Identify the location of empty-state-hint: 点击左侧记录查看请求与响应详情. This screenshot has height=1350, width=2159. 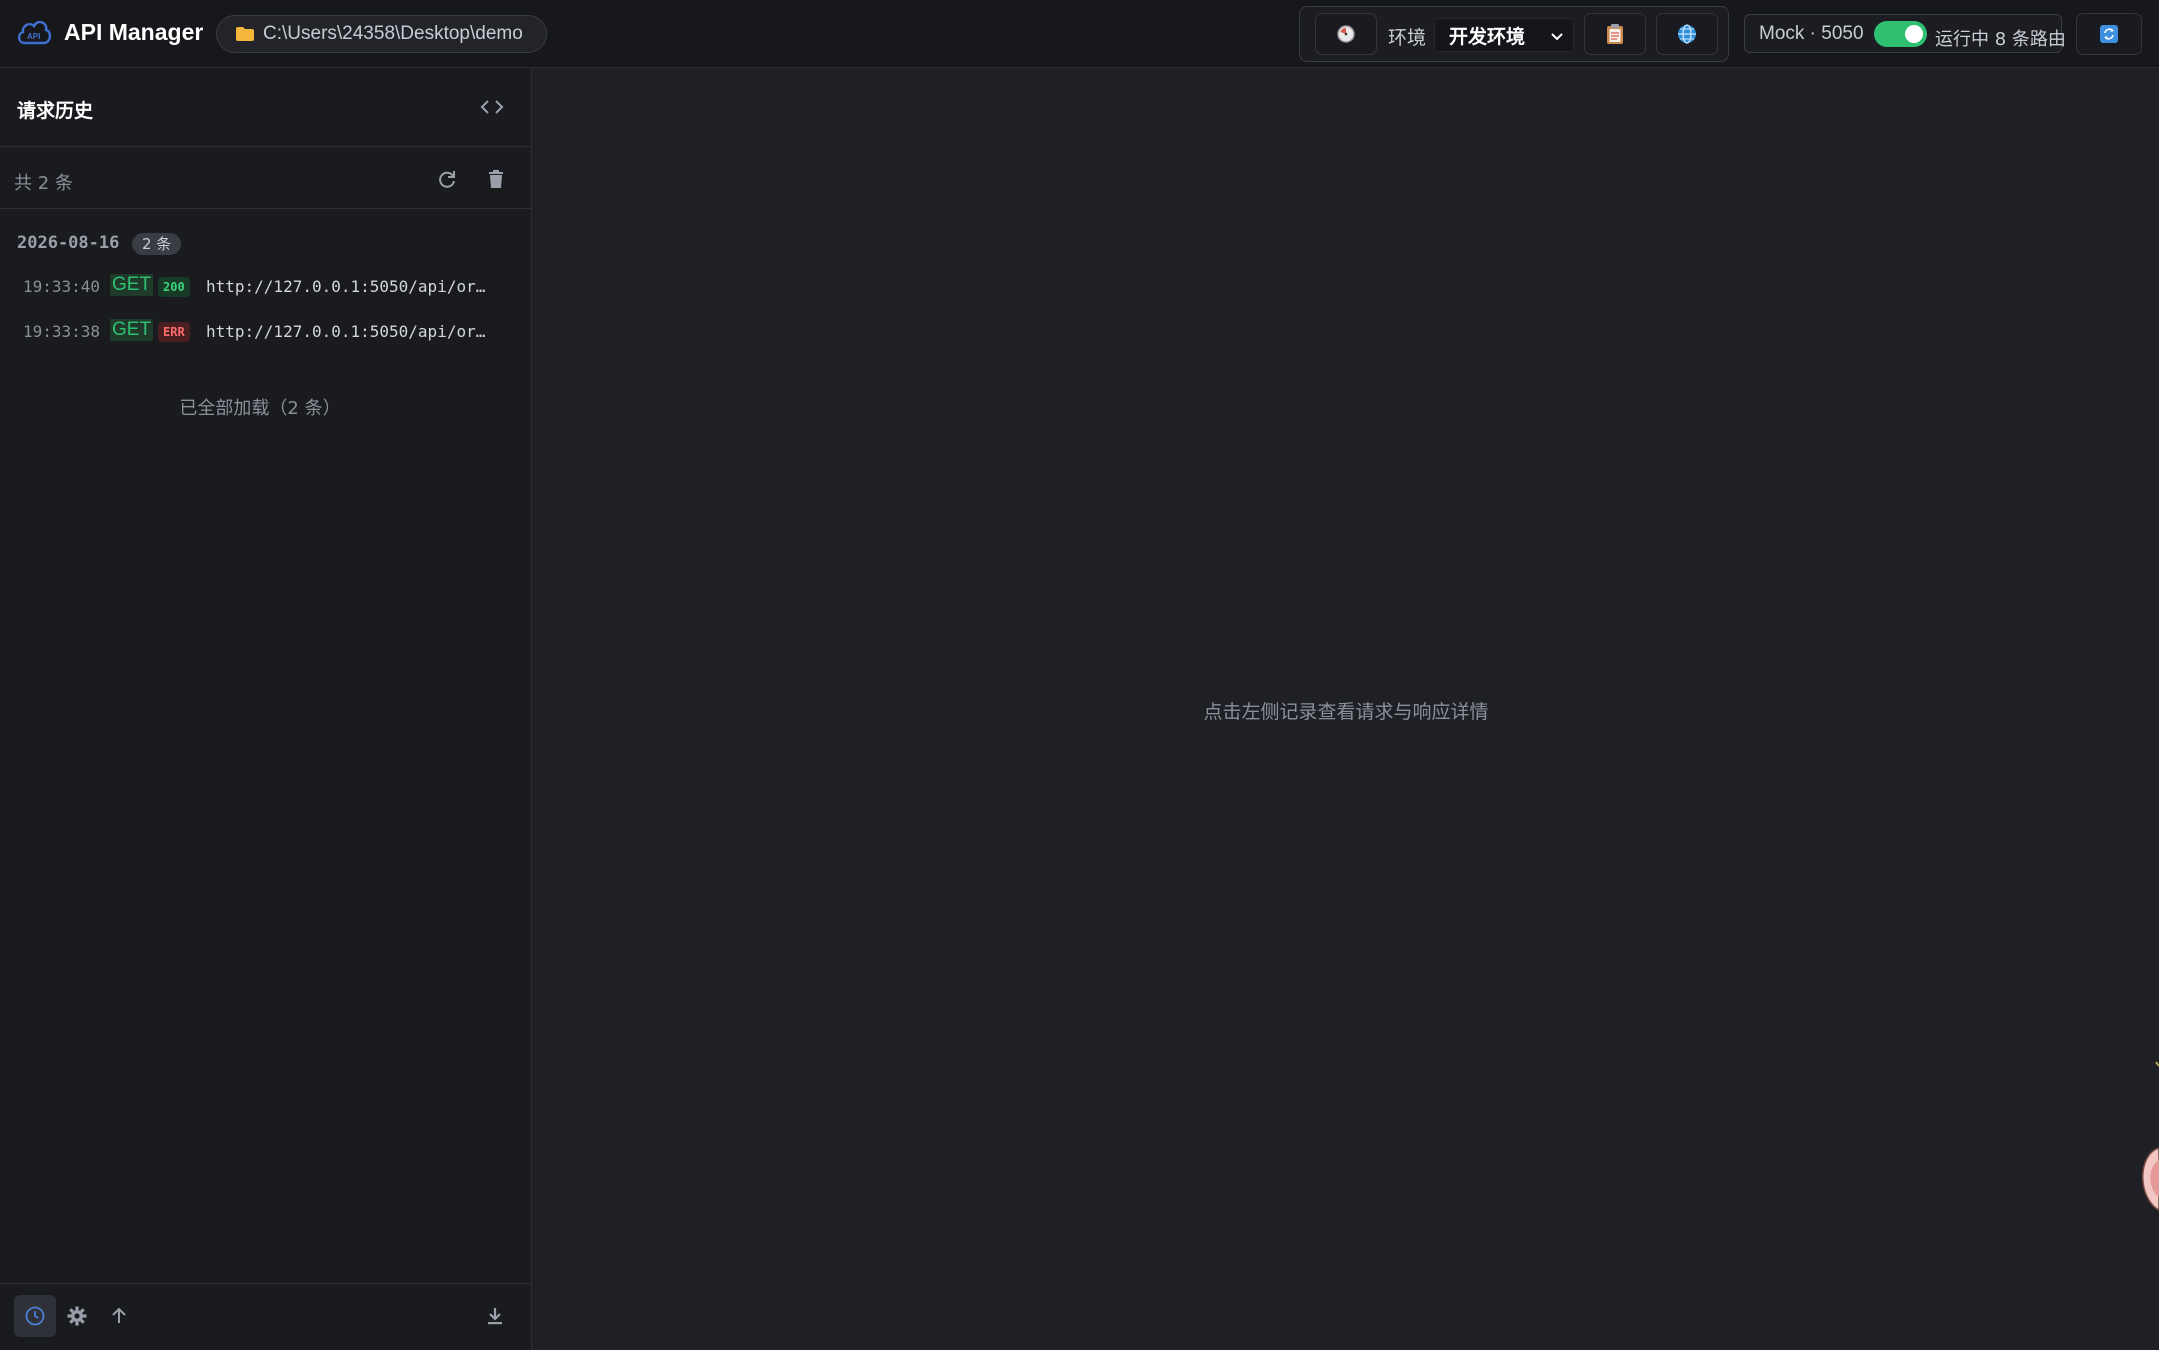
(1346, 712).